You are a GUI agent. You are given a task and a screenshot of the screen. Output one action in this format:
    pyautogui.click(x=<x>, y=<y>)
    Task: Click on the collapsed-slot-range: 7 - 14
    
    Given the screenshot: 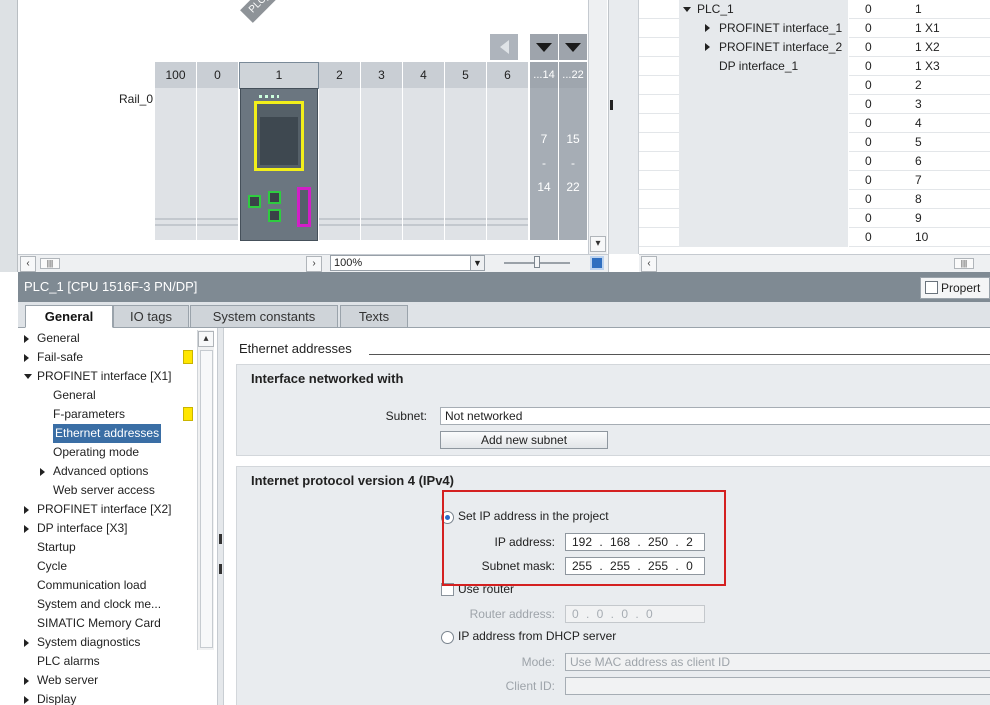 What is the action you would take?
    pyautogui.click(x=544, y=164)
    